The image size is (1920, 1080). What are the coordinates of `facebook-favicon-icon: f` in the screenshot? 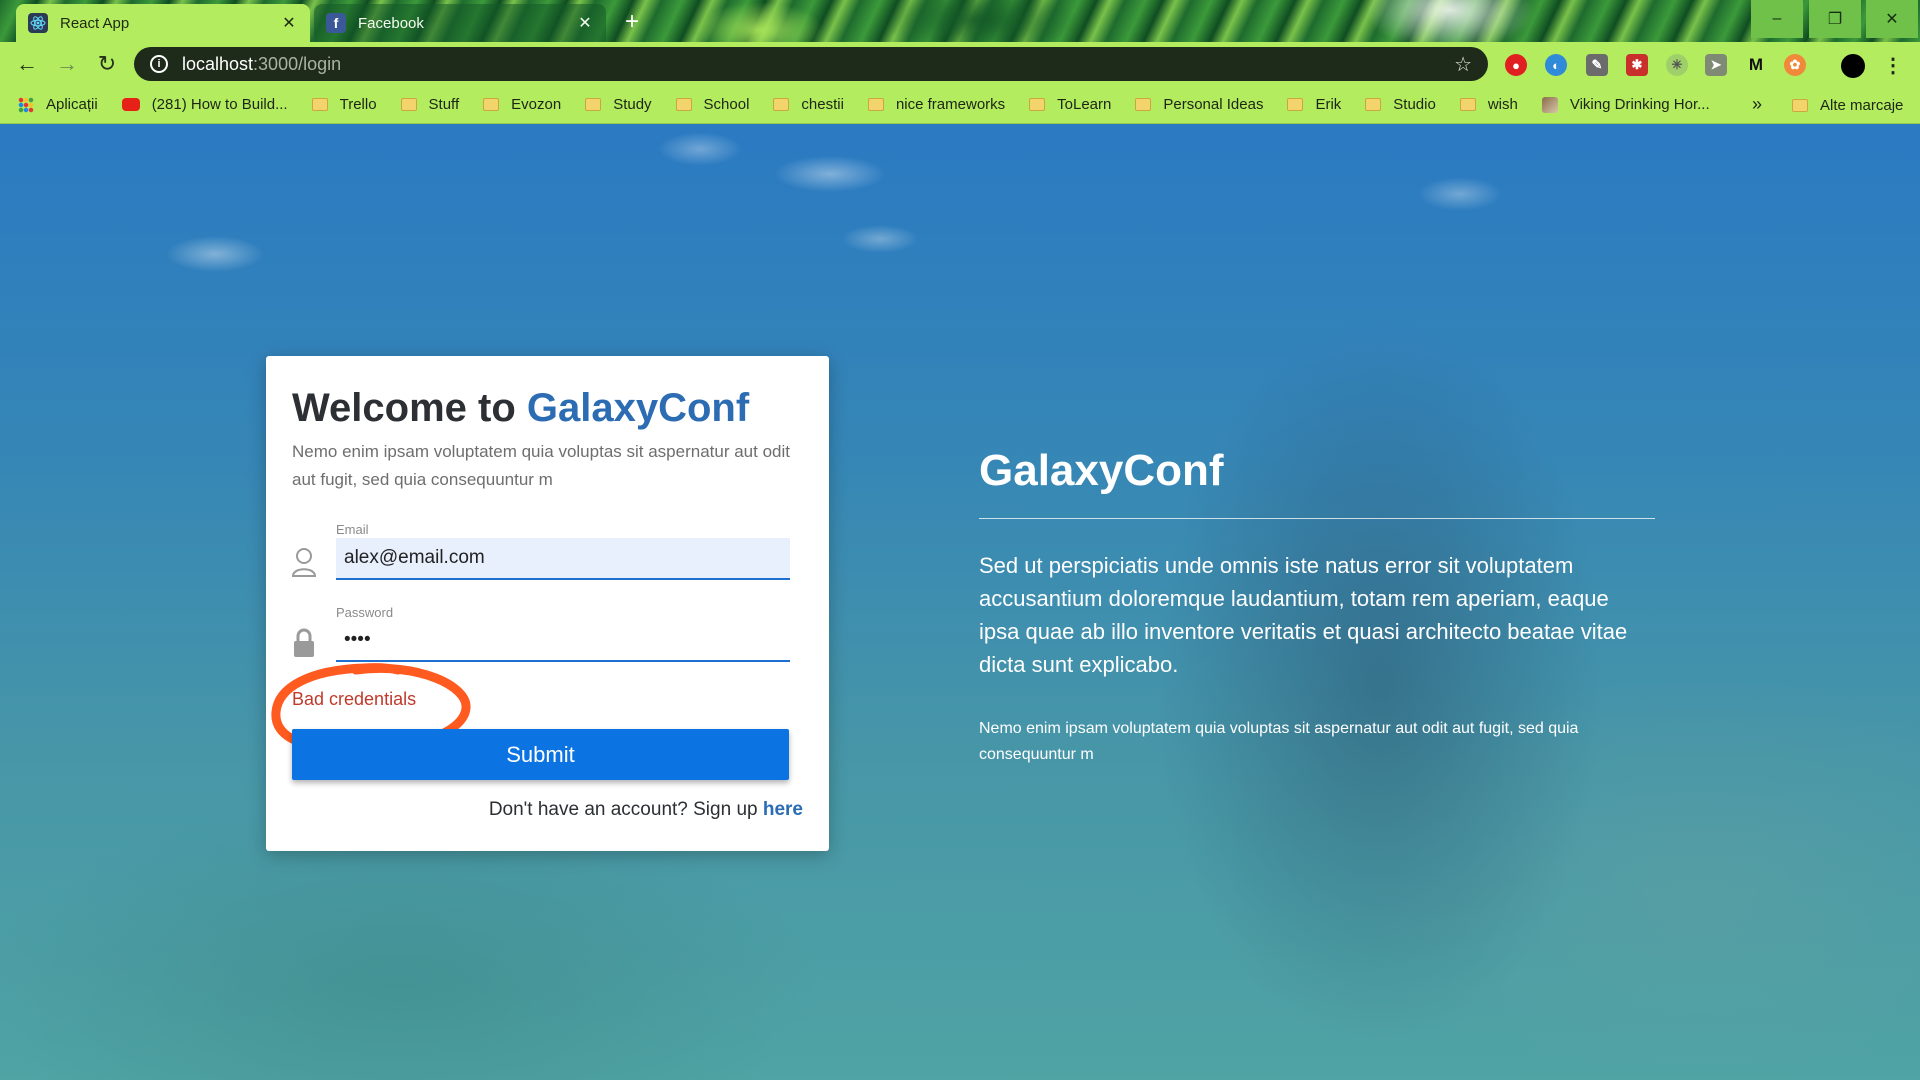 It's located at (336, 23).